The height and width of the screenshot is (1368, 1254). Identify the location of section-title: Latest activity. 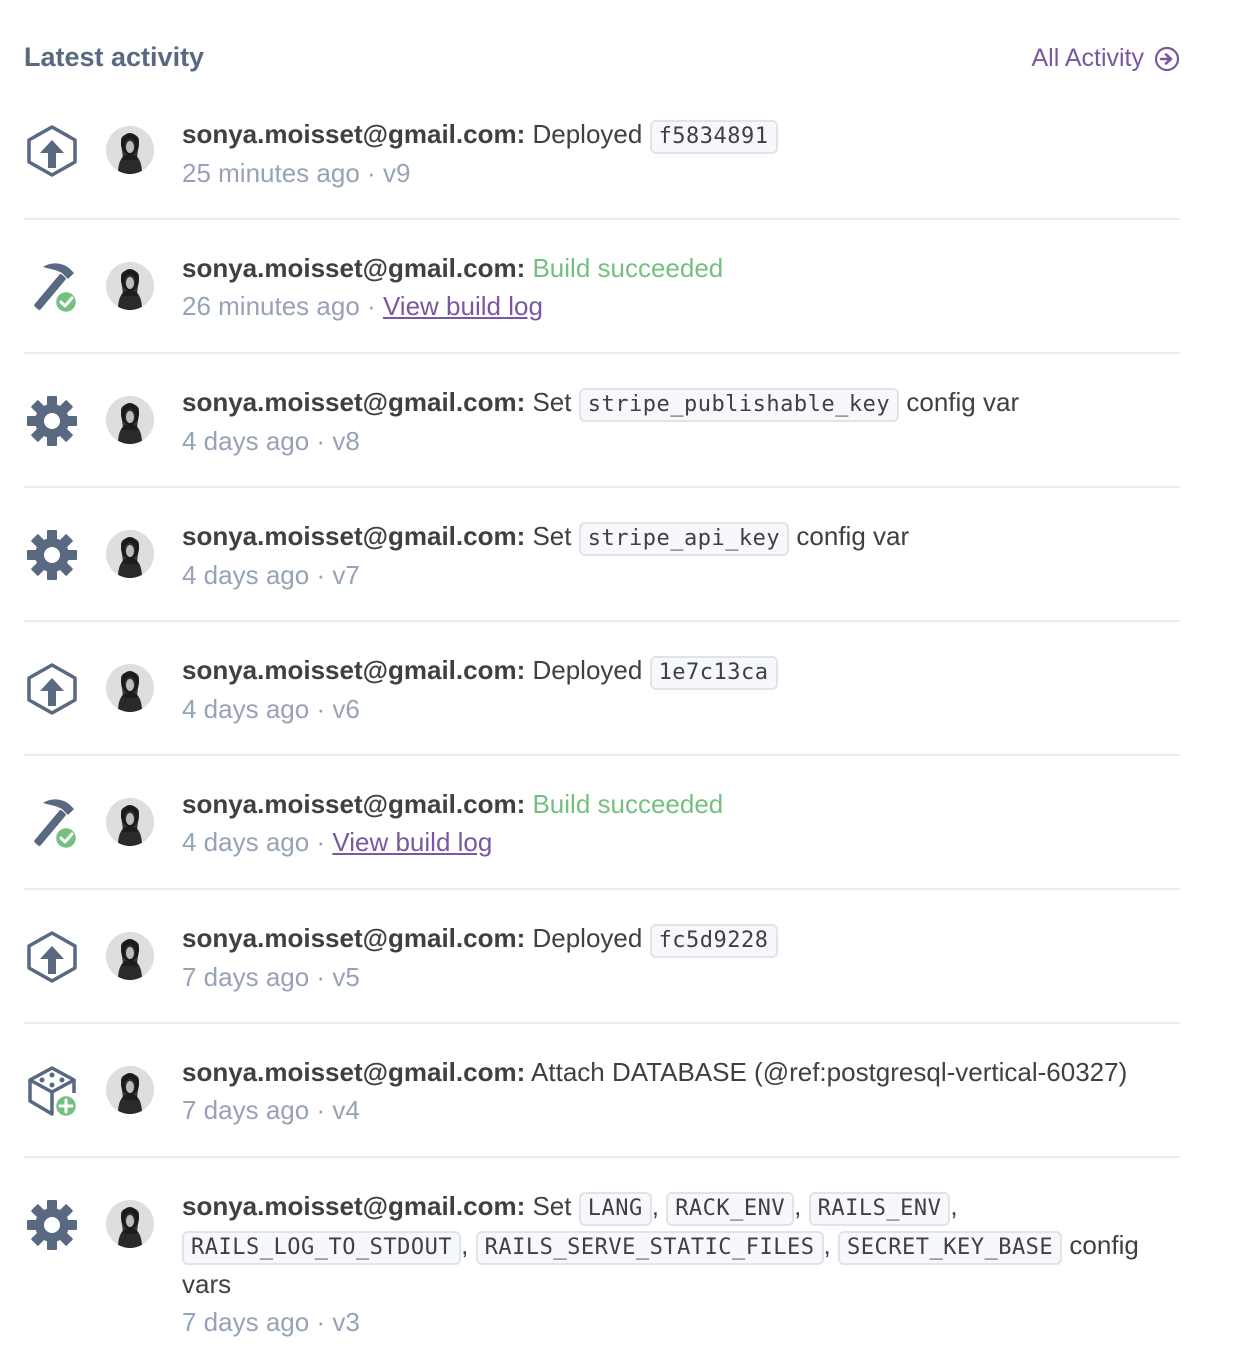
(114, 57).